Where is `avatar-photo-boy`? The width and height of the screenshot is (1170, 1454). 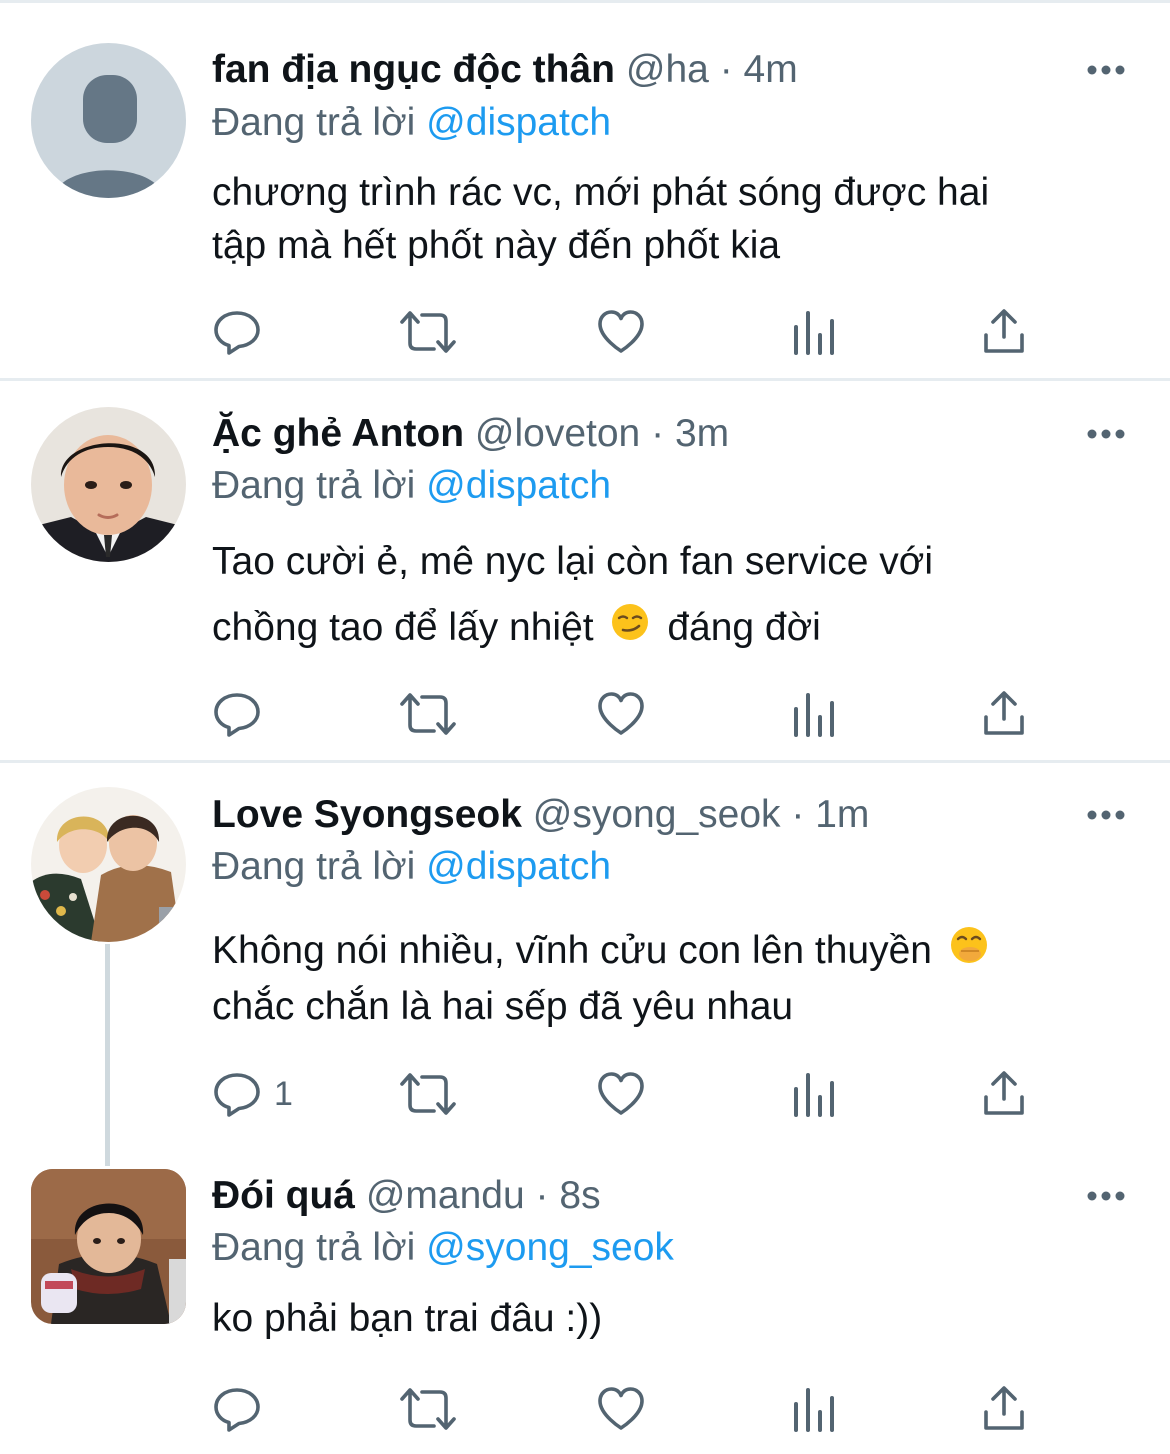
avatar-photo-boy is located at coordinates (108, 484).